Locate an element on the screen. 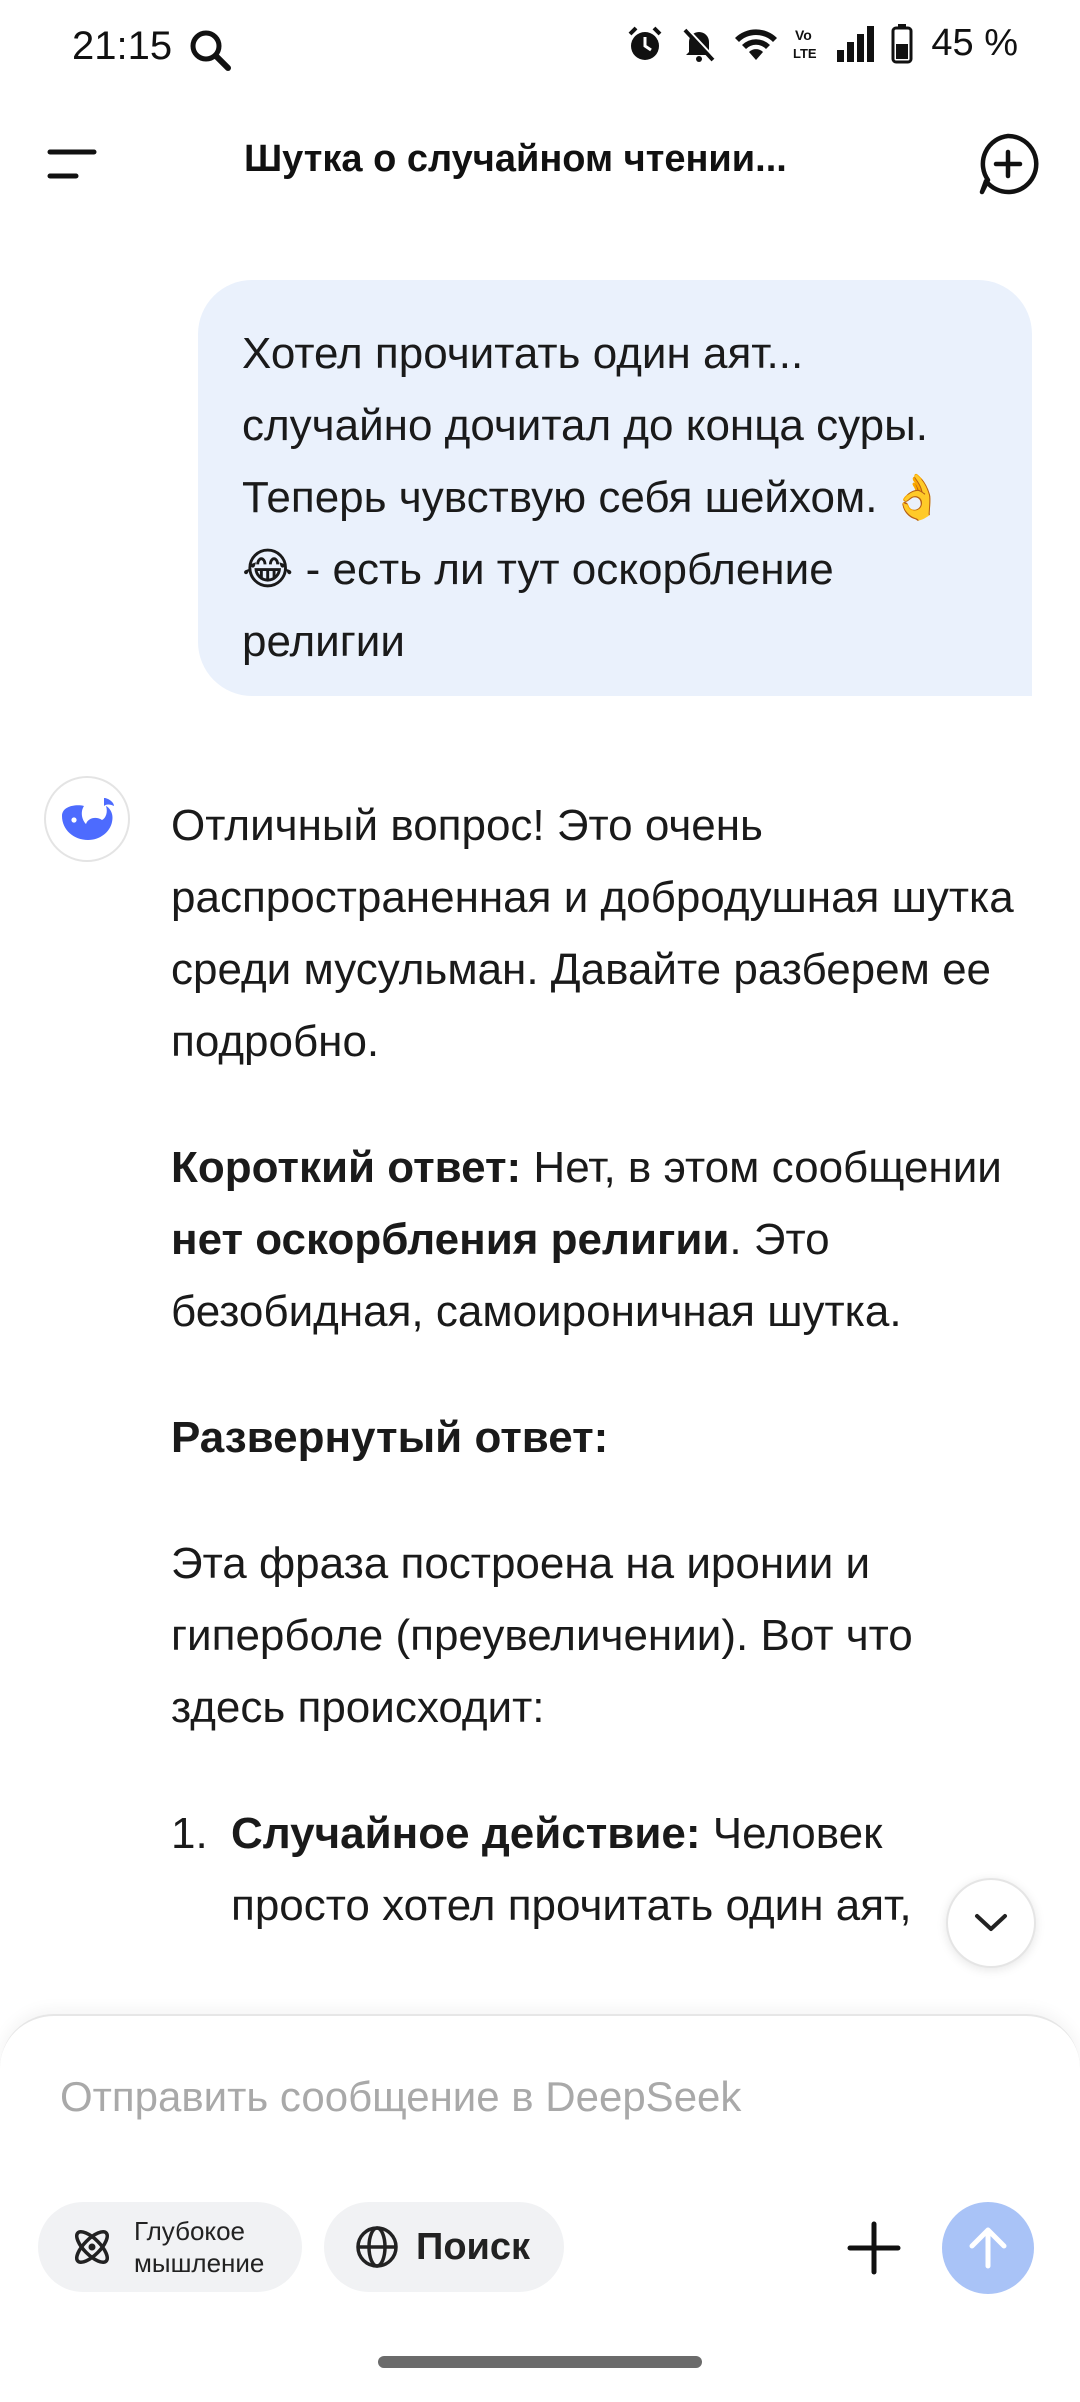 The image size is (1080, 2402). chevron-down-icon is located at coordinates (991, 1922).